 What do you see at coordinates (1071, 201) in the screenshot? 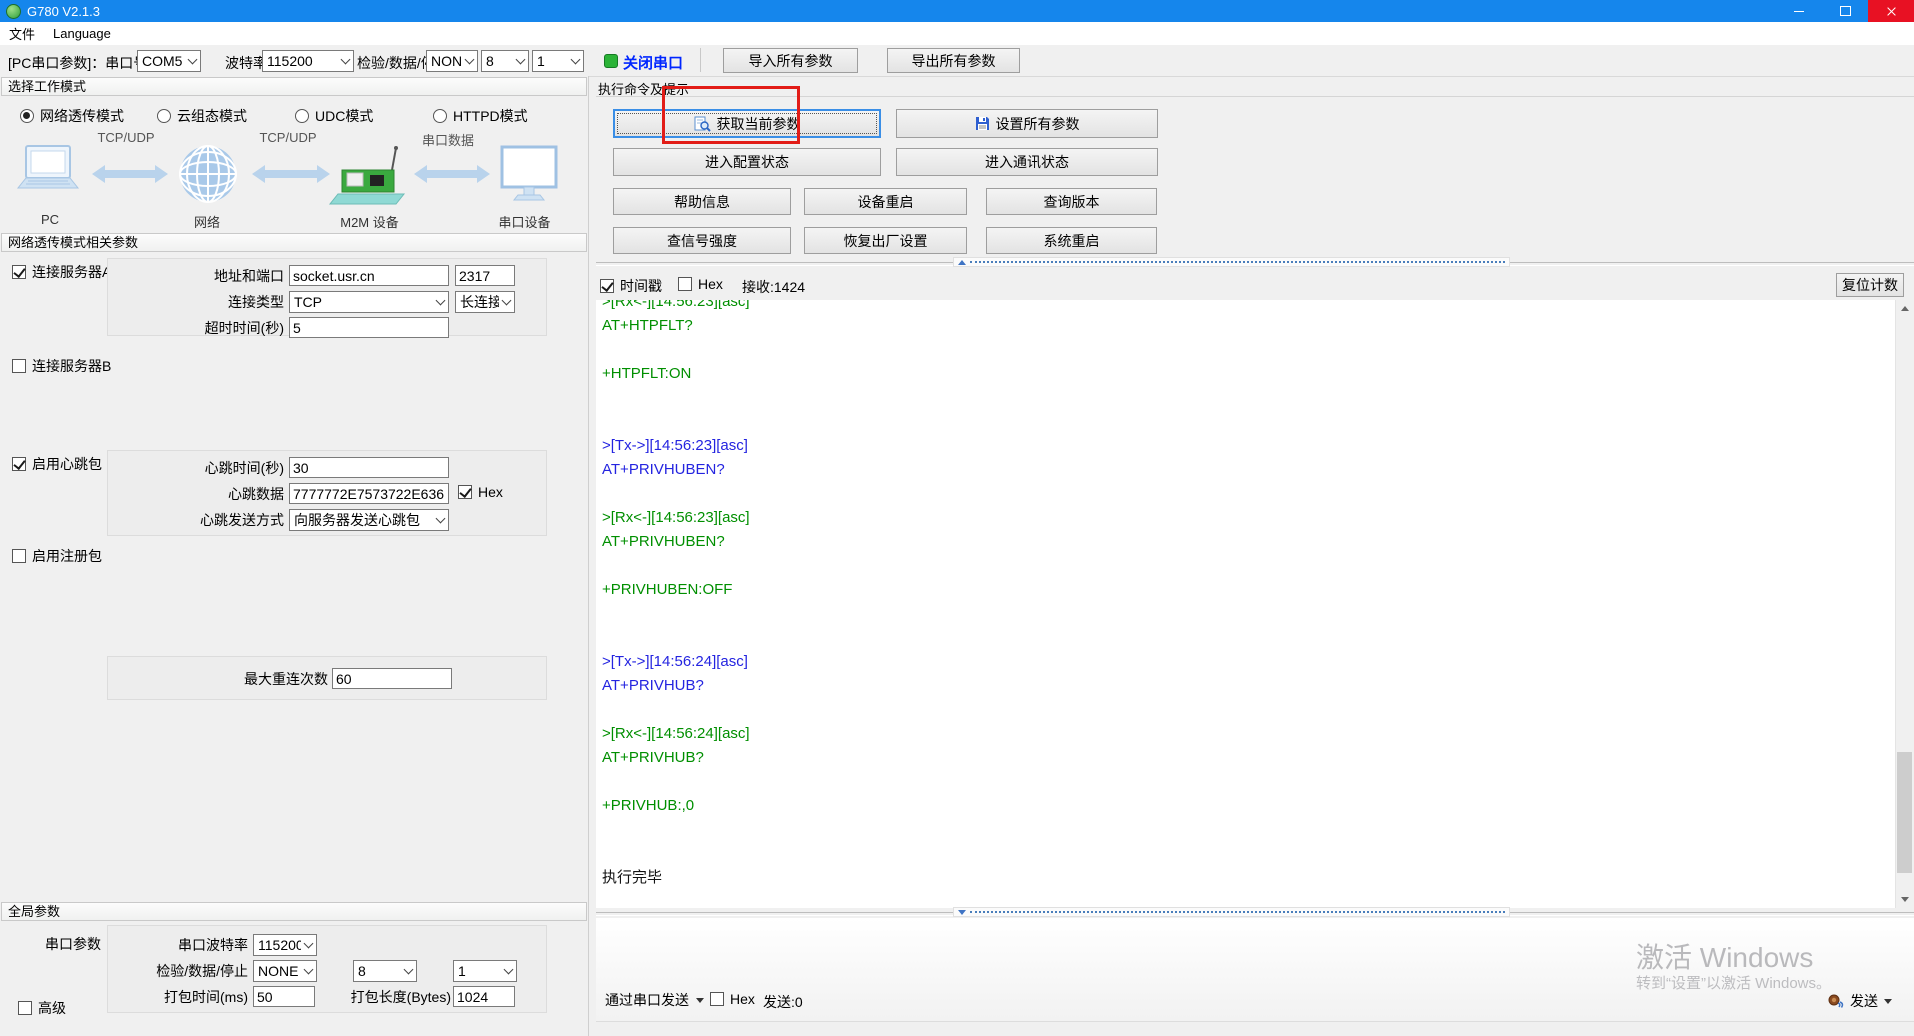
I see `query-version-button: 查询版本` at bounding box center [1071, 201].